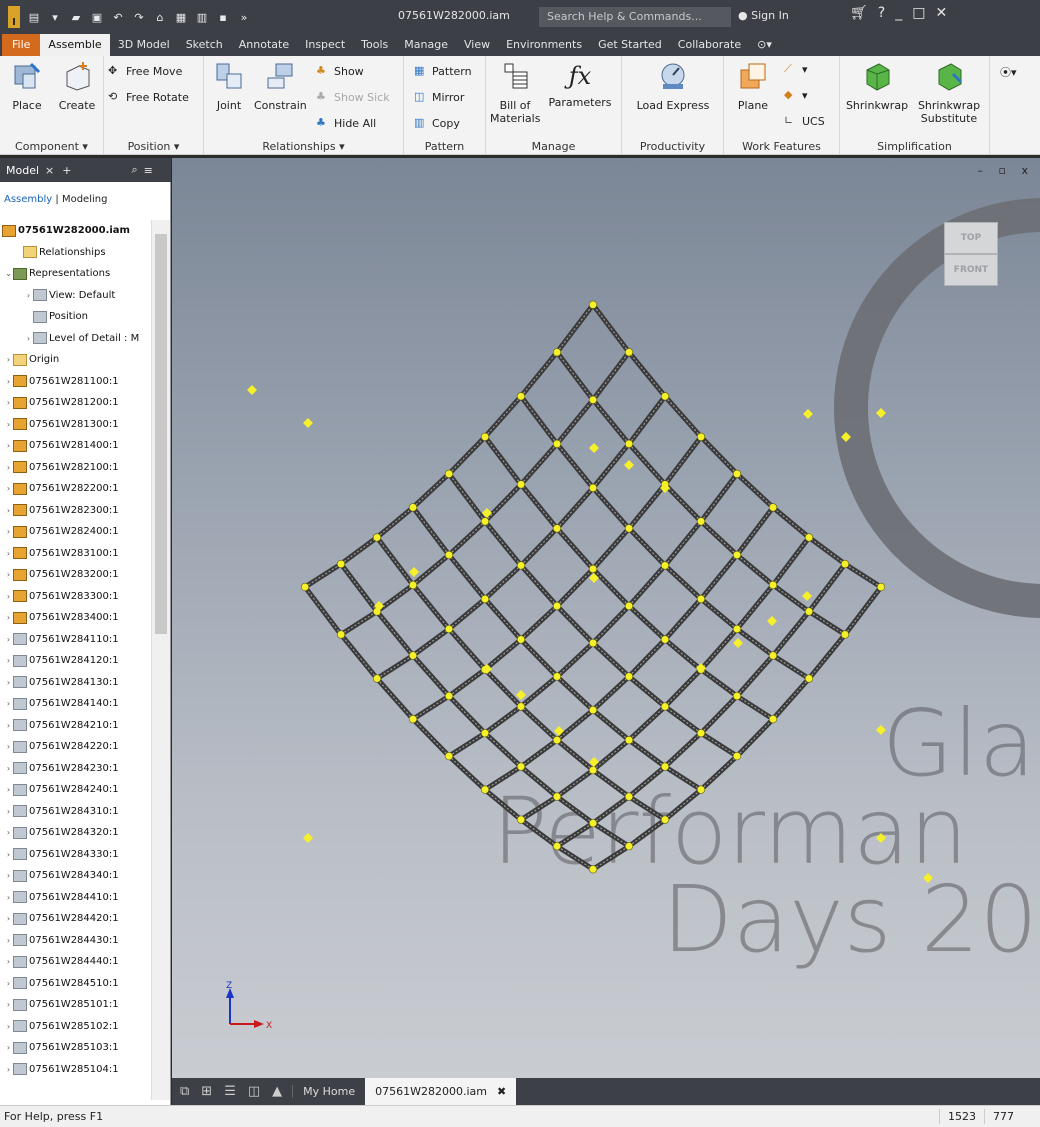 The height and width of the screenshot is (1127, 1040). I want to click on ribbon-more-icon: ⊙▾, so click(764, 45).